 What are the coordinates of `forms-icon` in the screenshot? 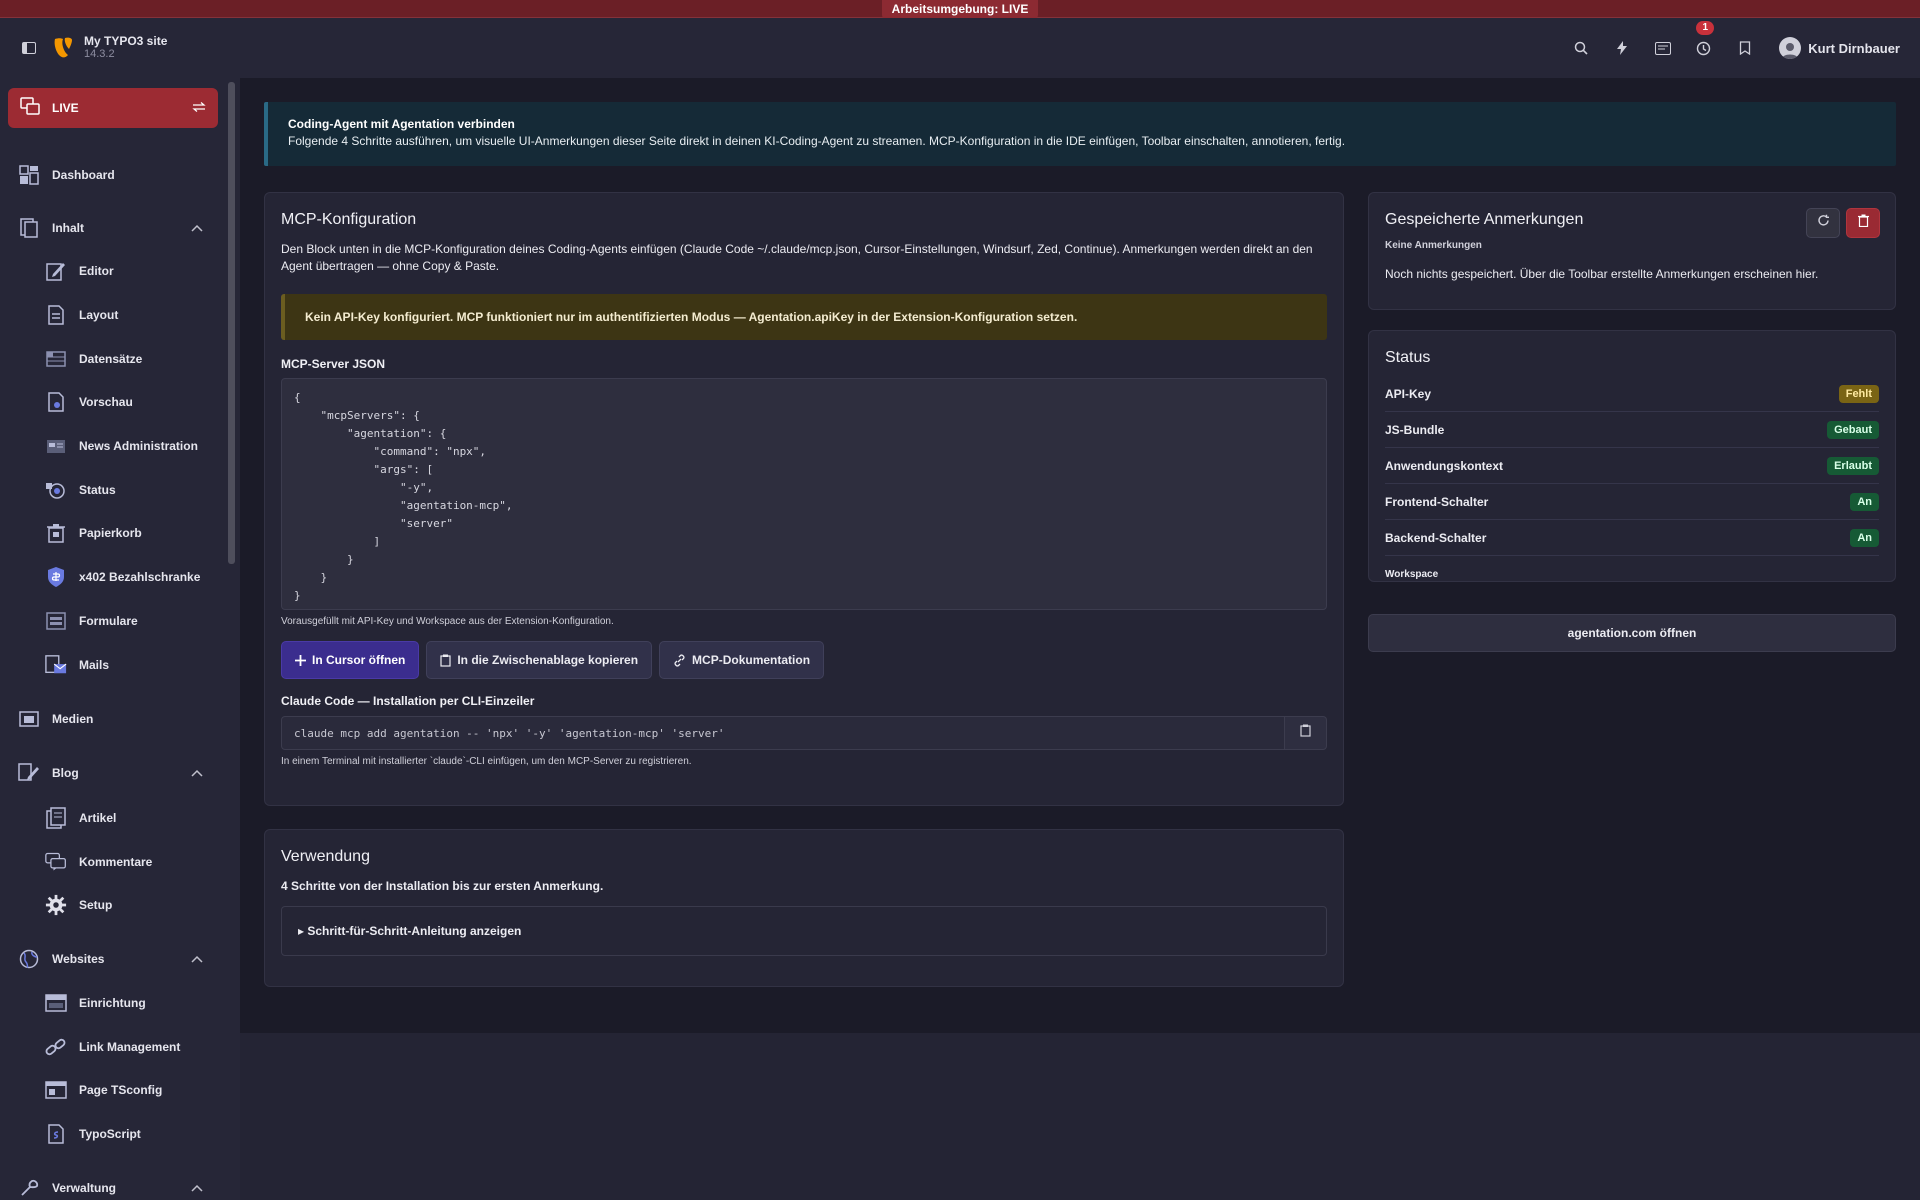 It's located at (56, 621).